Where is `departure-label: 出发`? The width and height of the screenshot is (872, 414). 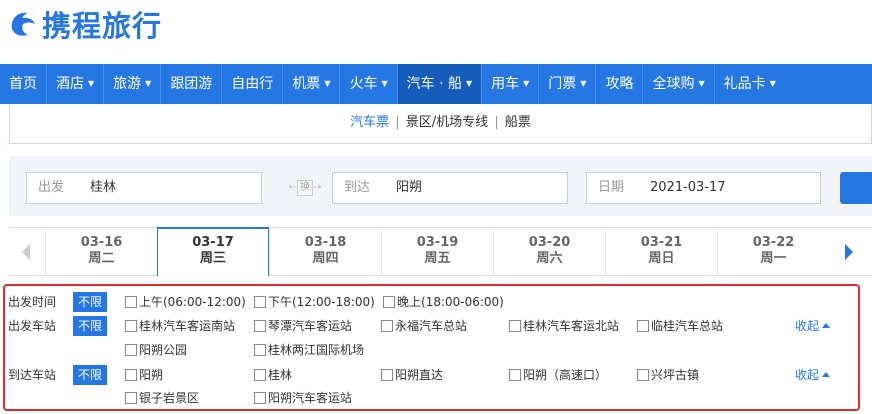
departure-label: 出发 is located at coordinates (51, 187).